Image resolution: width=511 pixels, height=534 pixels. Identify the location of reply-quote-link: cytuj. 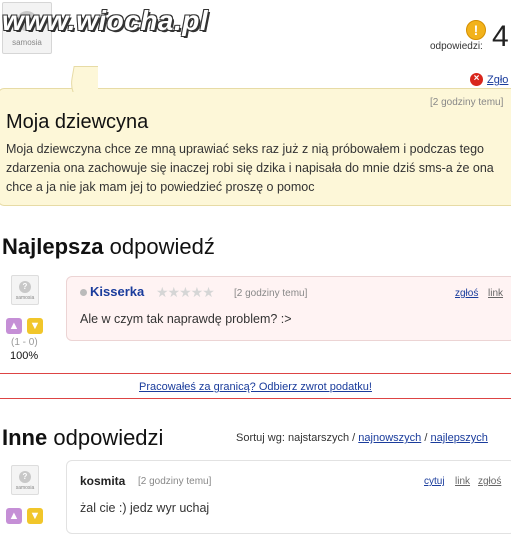
(434, 481).